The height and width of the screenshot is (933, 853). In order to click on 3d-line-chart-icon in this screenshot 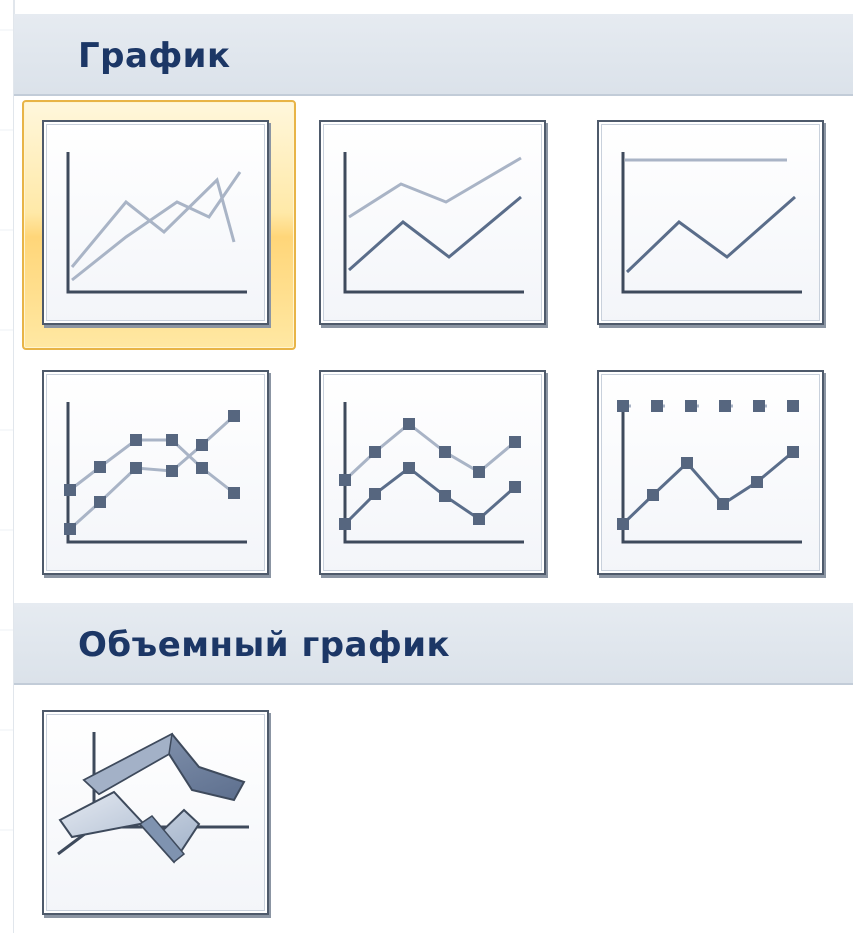, I will do `click(153, 798)`.